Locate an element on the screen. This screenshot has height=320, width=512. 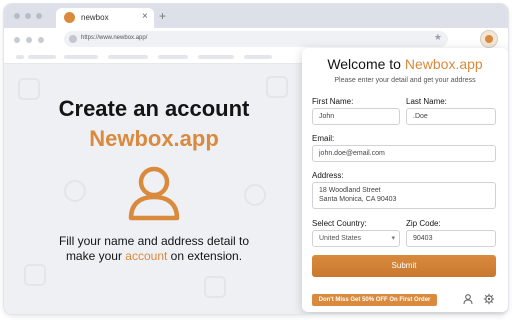
extension-icon is located at coordinates (489, 39).